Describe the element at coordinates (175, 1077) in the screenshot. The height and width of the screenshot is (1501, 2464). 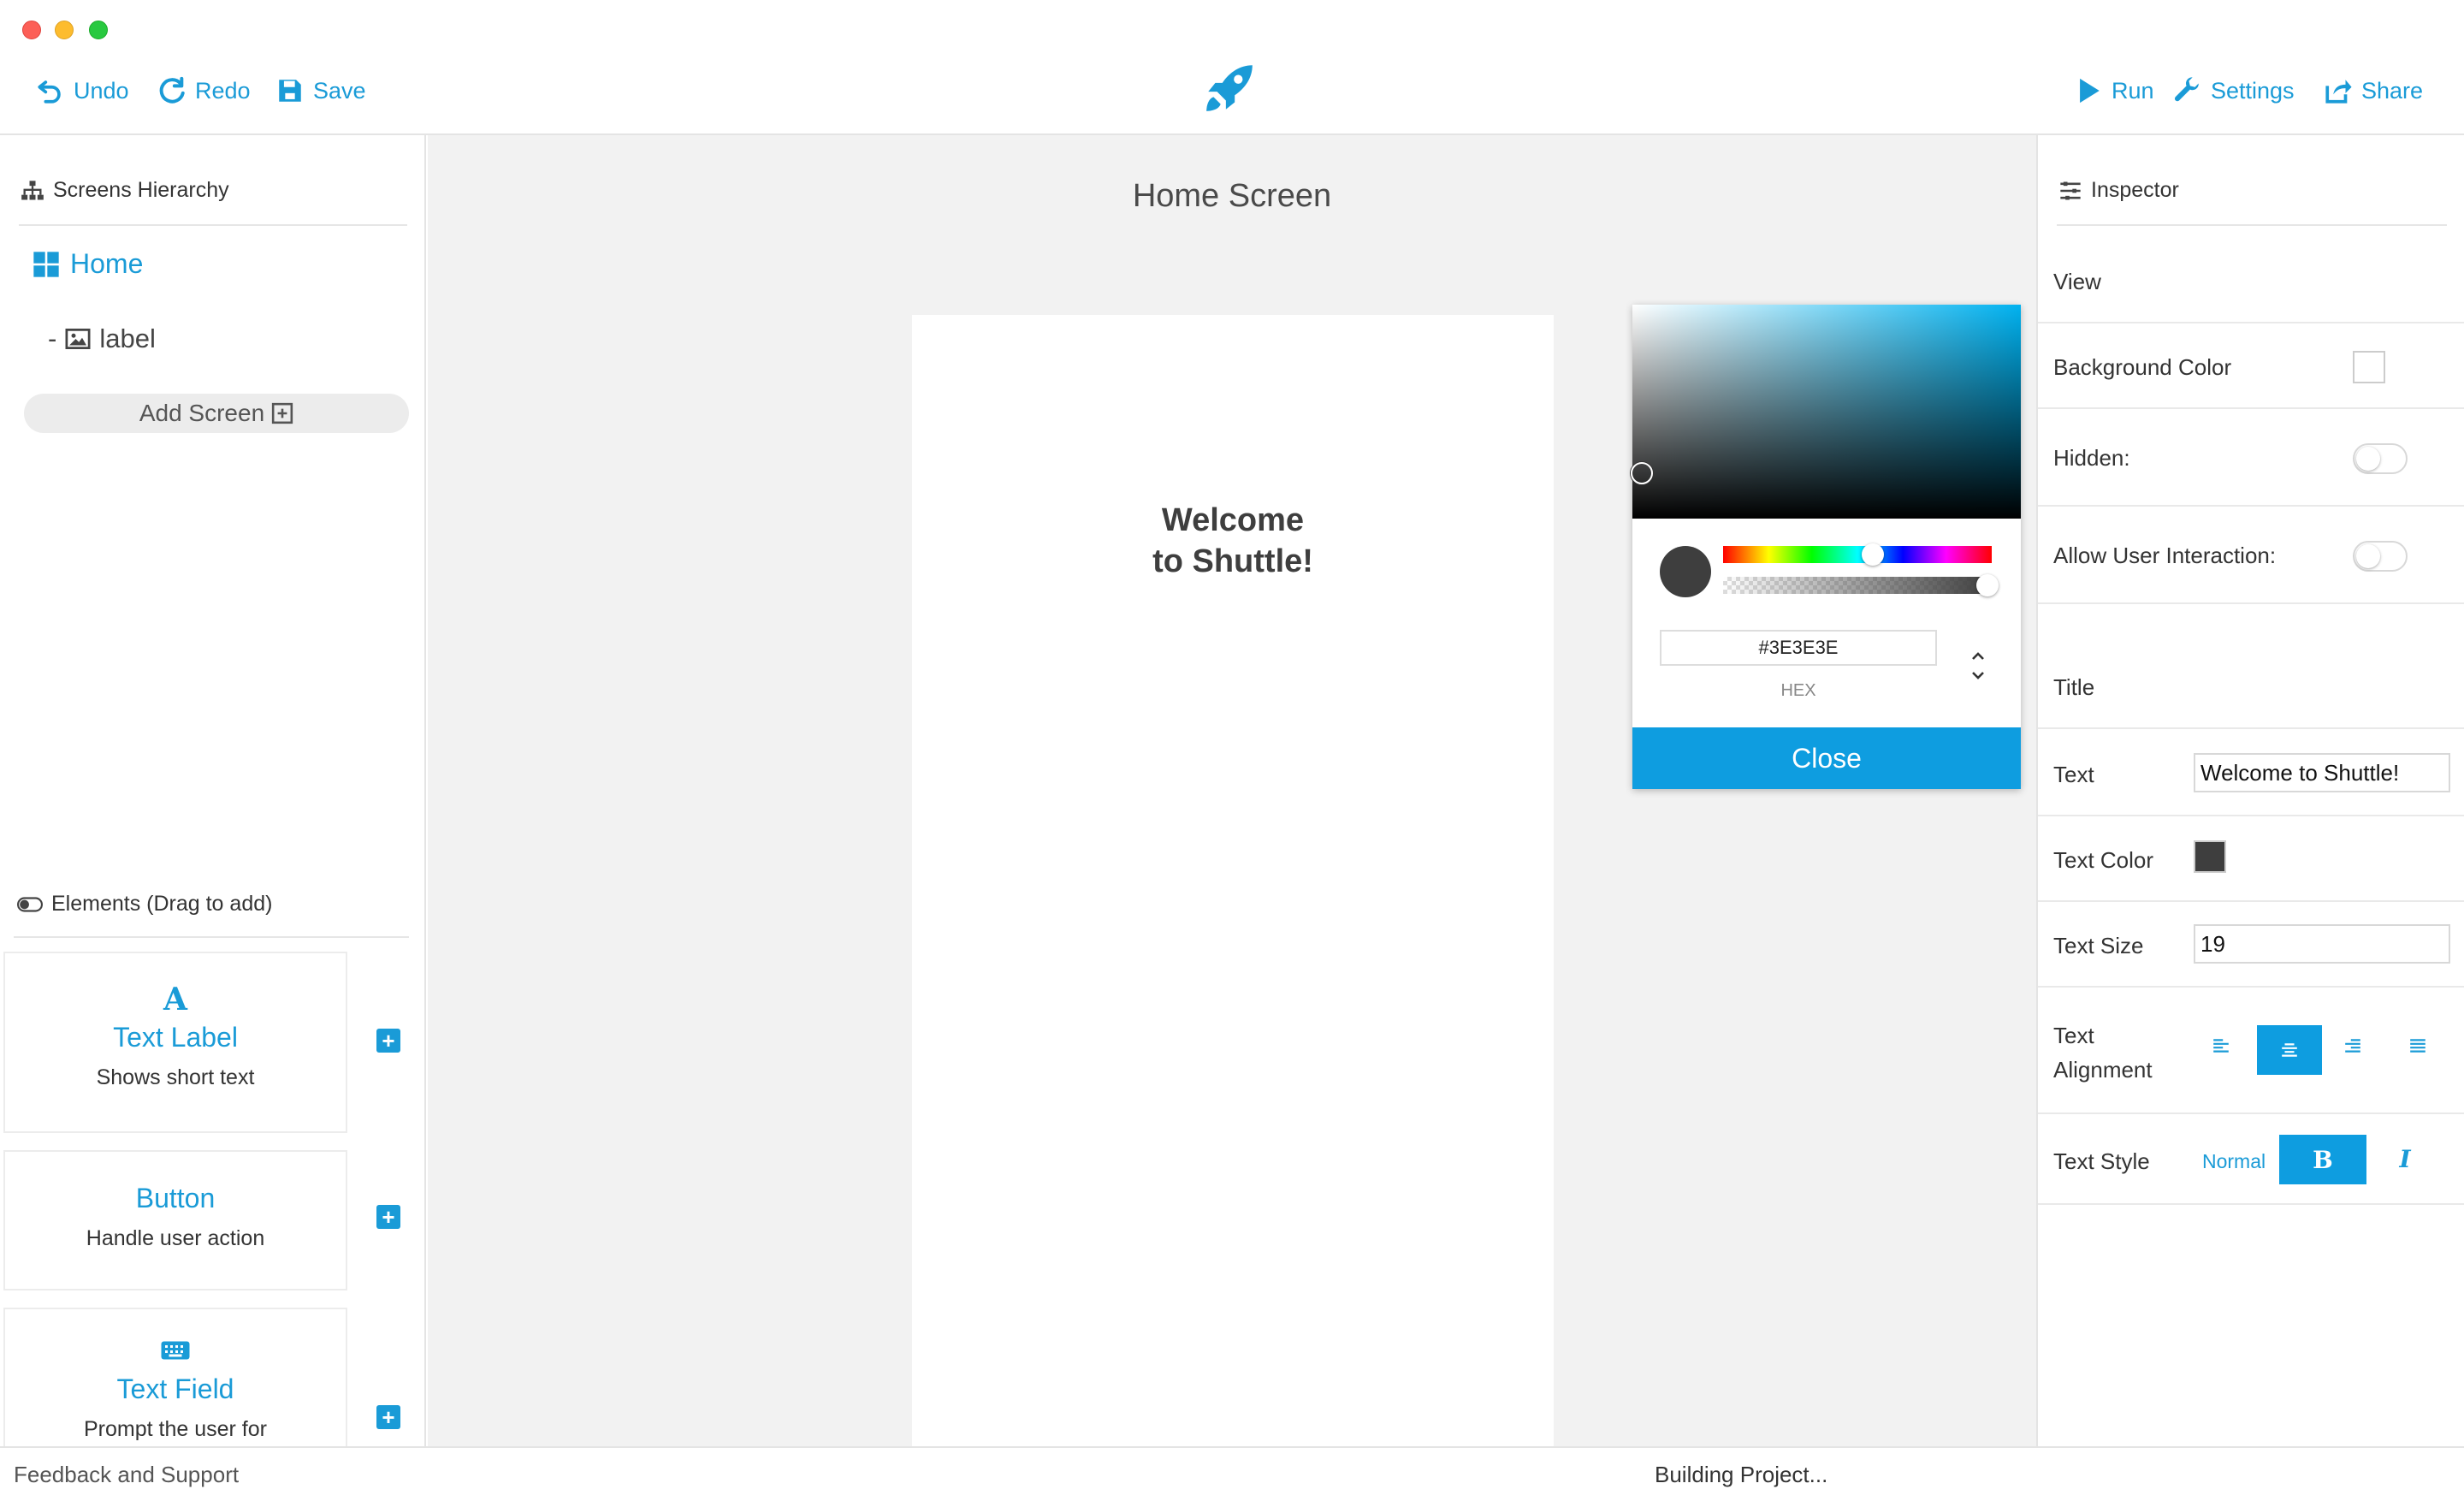
I see `element-subtitle: Shows short text` at that location.